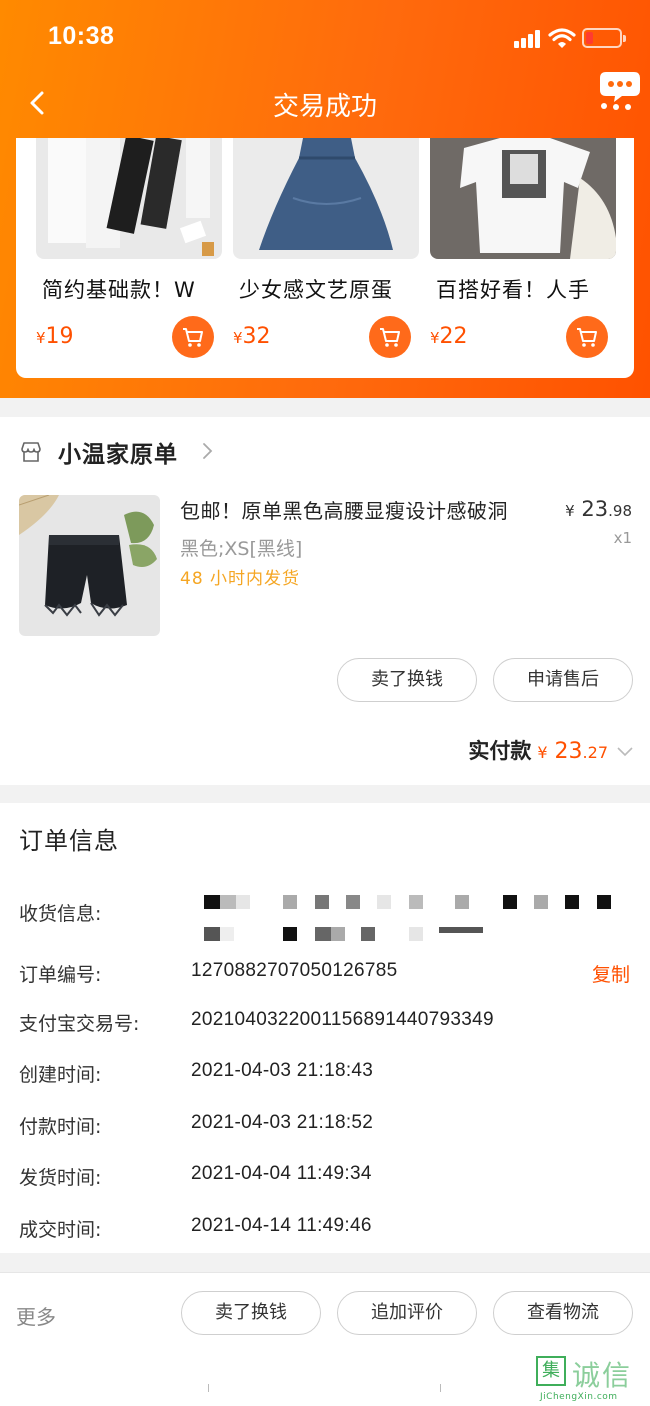 The image size is (650, 1406). What do you see at coordinates (294, 970) in the screenshot?
I see `order-number: 1270882707050126785` at bounding box center [294, 970].